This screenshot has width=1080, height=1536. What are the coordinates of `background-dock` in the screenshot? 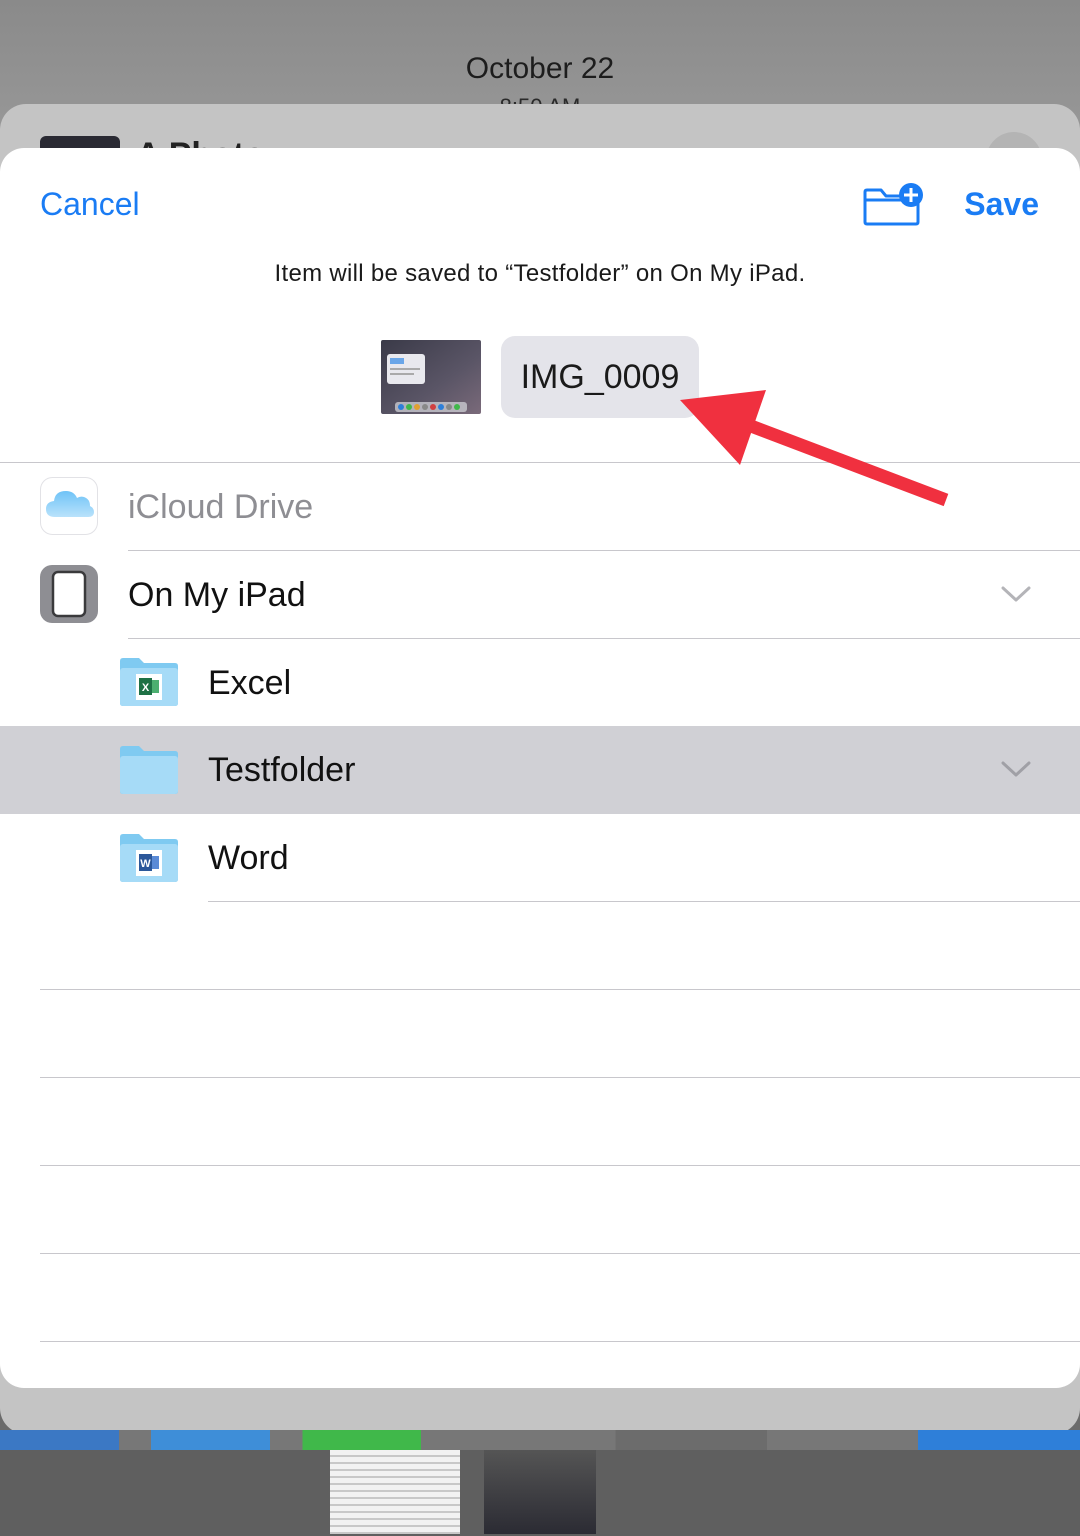 It's located at (540, 1440).